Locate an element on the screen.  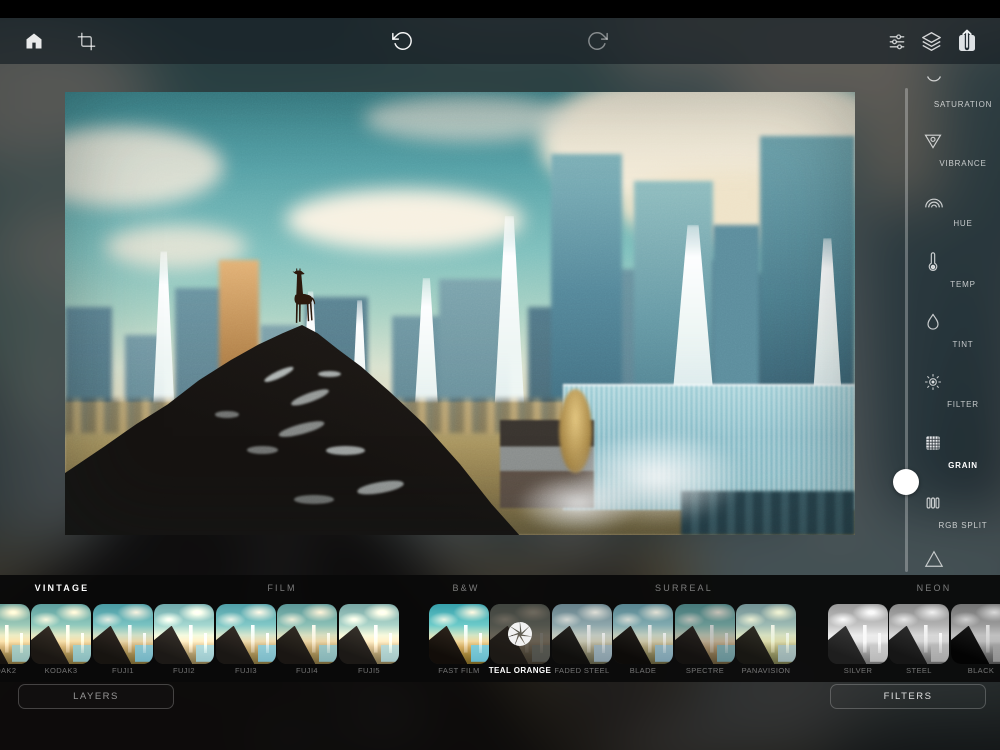
filter-thumb-panavision is located at coordinates (766, 634).